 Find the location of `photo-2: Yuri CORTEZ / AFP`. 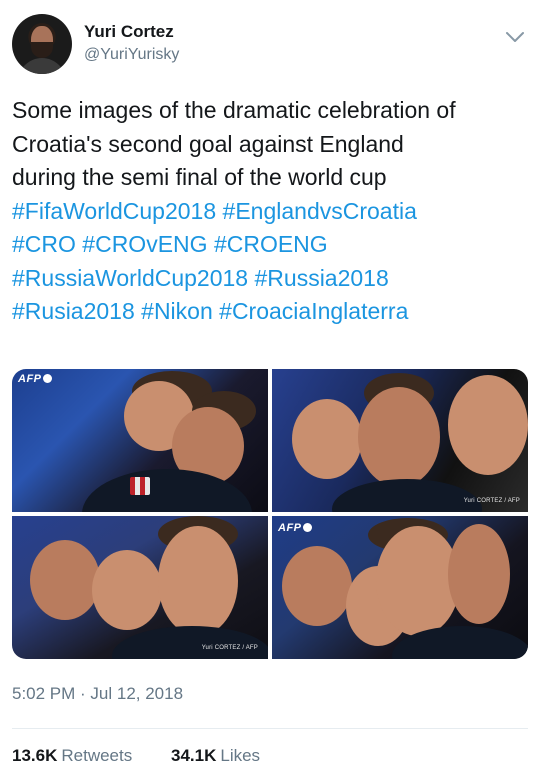

photo-2: Yuri CORTEZ / AFP is located at coordinates (400, 440).